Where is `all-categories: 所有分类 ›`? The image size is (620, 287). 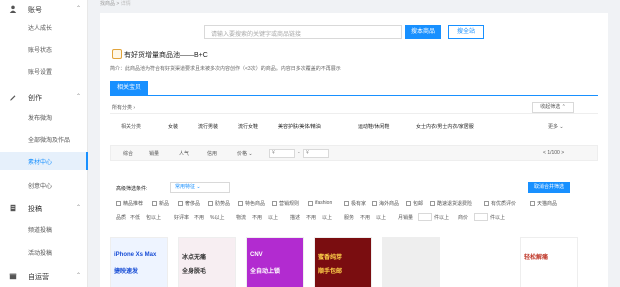 all-categories: 所有分类 › is located at coordinates (123, 107).